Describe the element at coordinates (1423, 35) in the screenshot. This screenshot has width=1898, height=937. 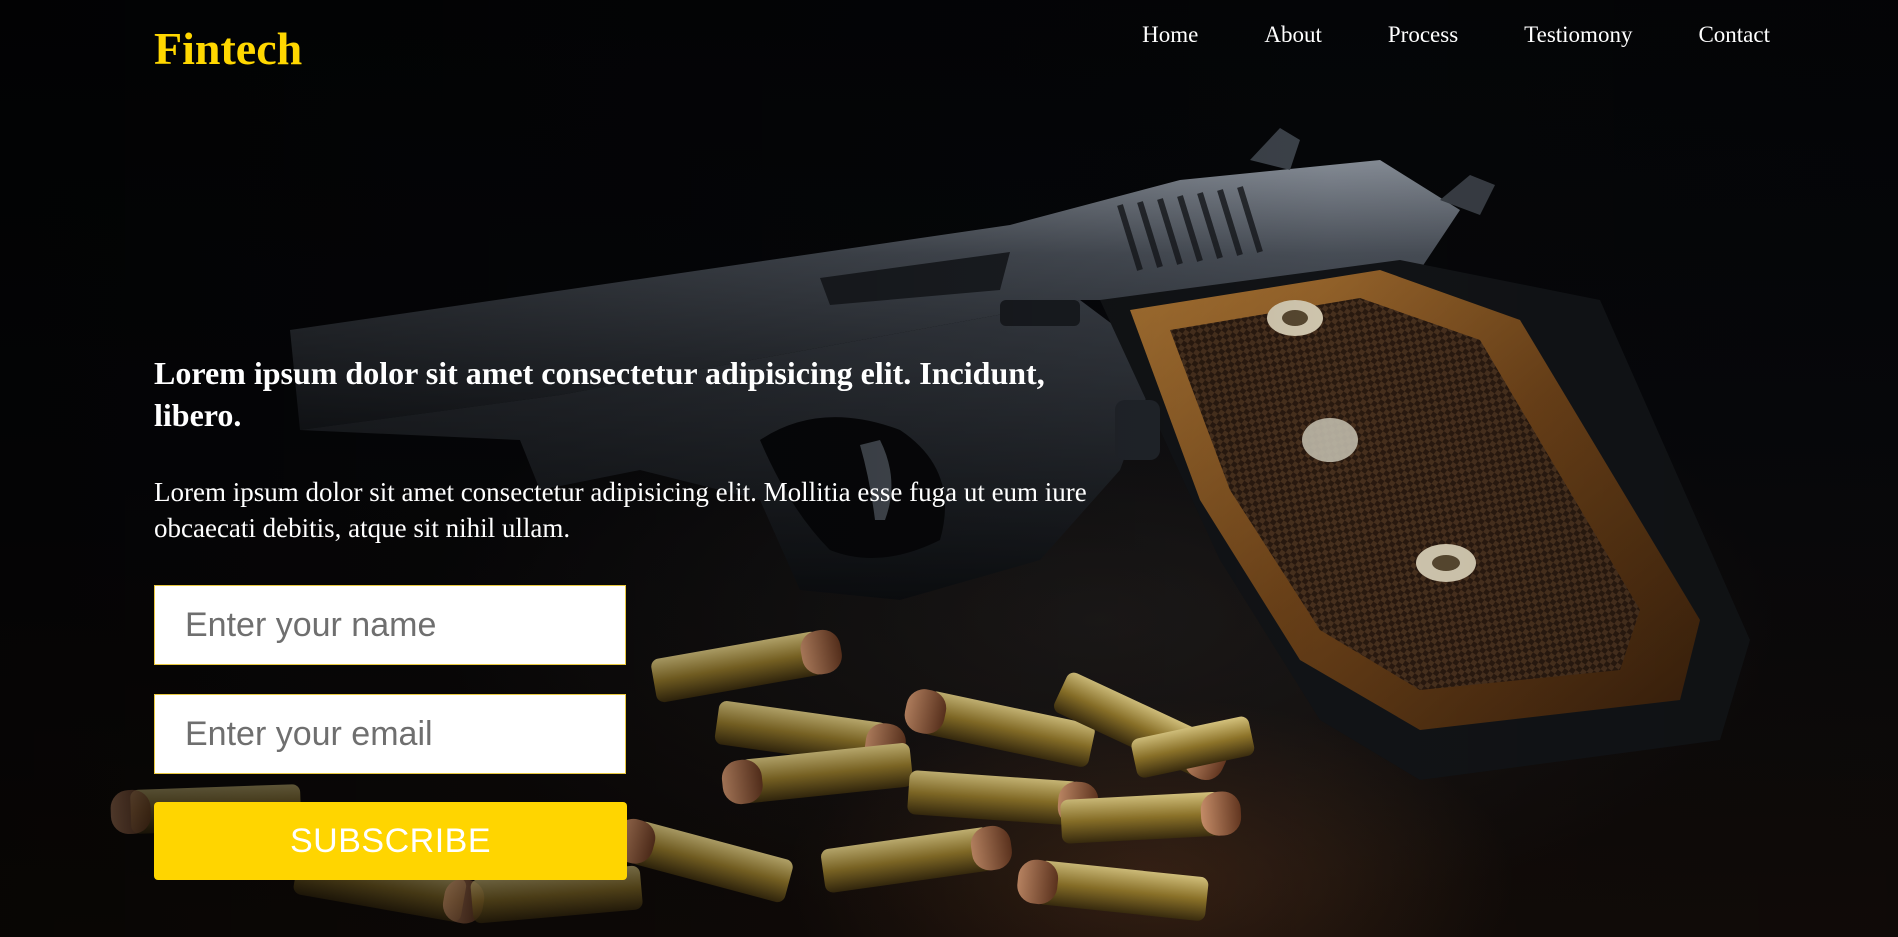
I see `nav-link-process: Process` at that location.